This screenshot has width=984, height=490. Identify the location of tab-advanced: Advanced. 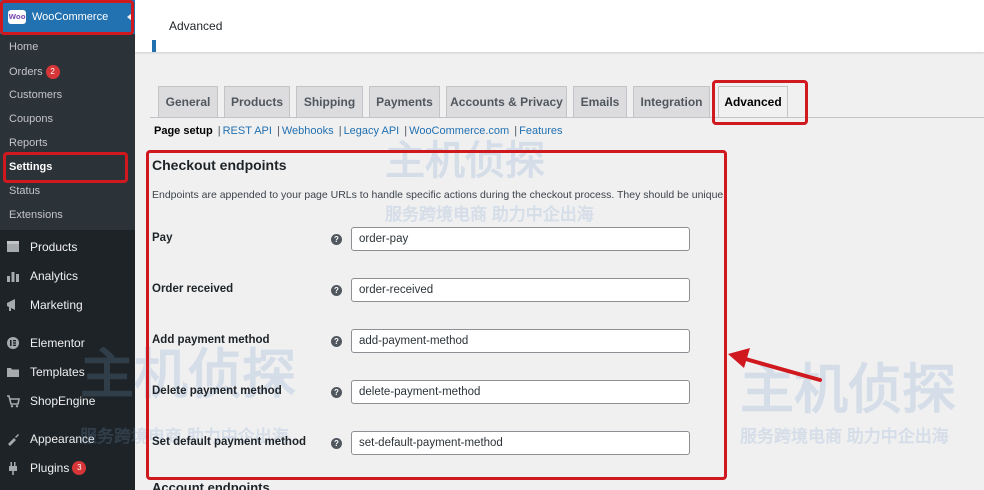
(753, 101).